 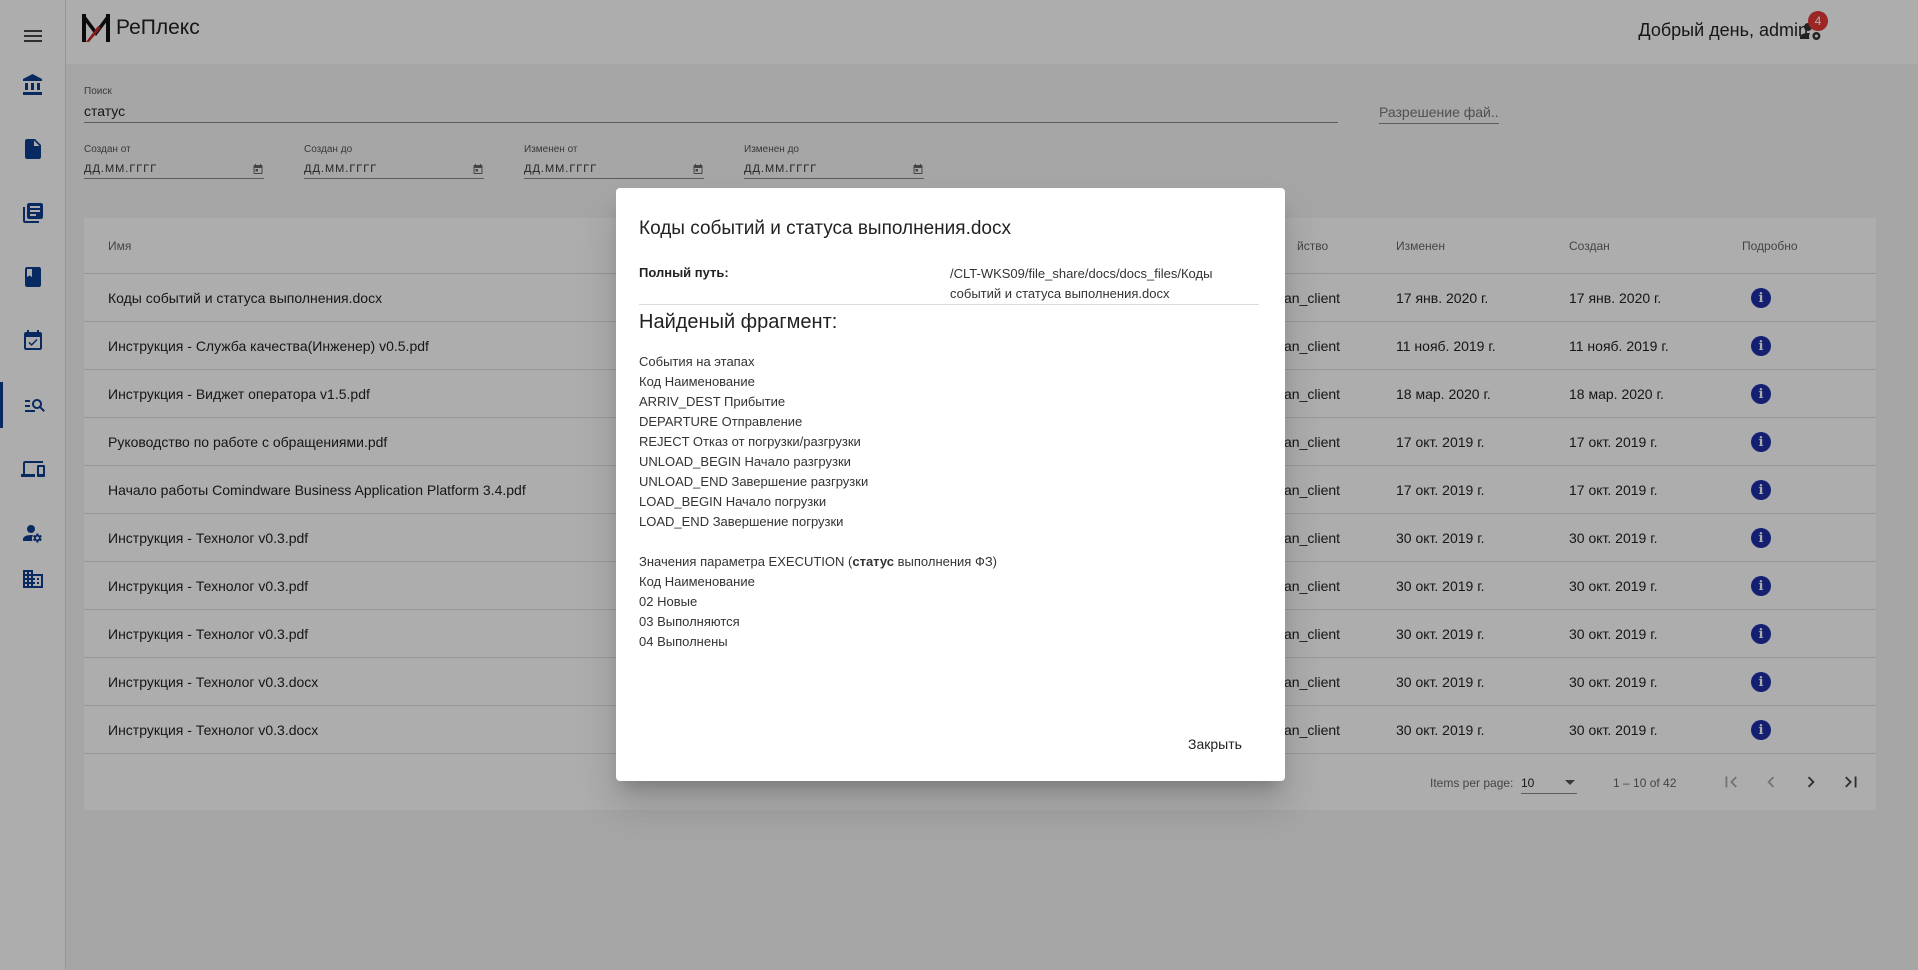 I want to click on fragment-line: DEPARTURE Отправление, so click(x=721, y=421).